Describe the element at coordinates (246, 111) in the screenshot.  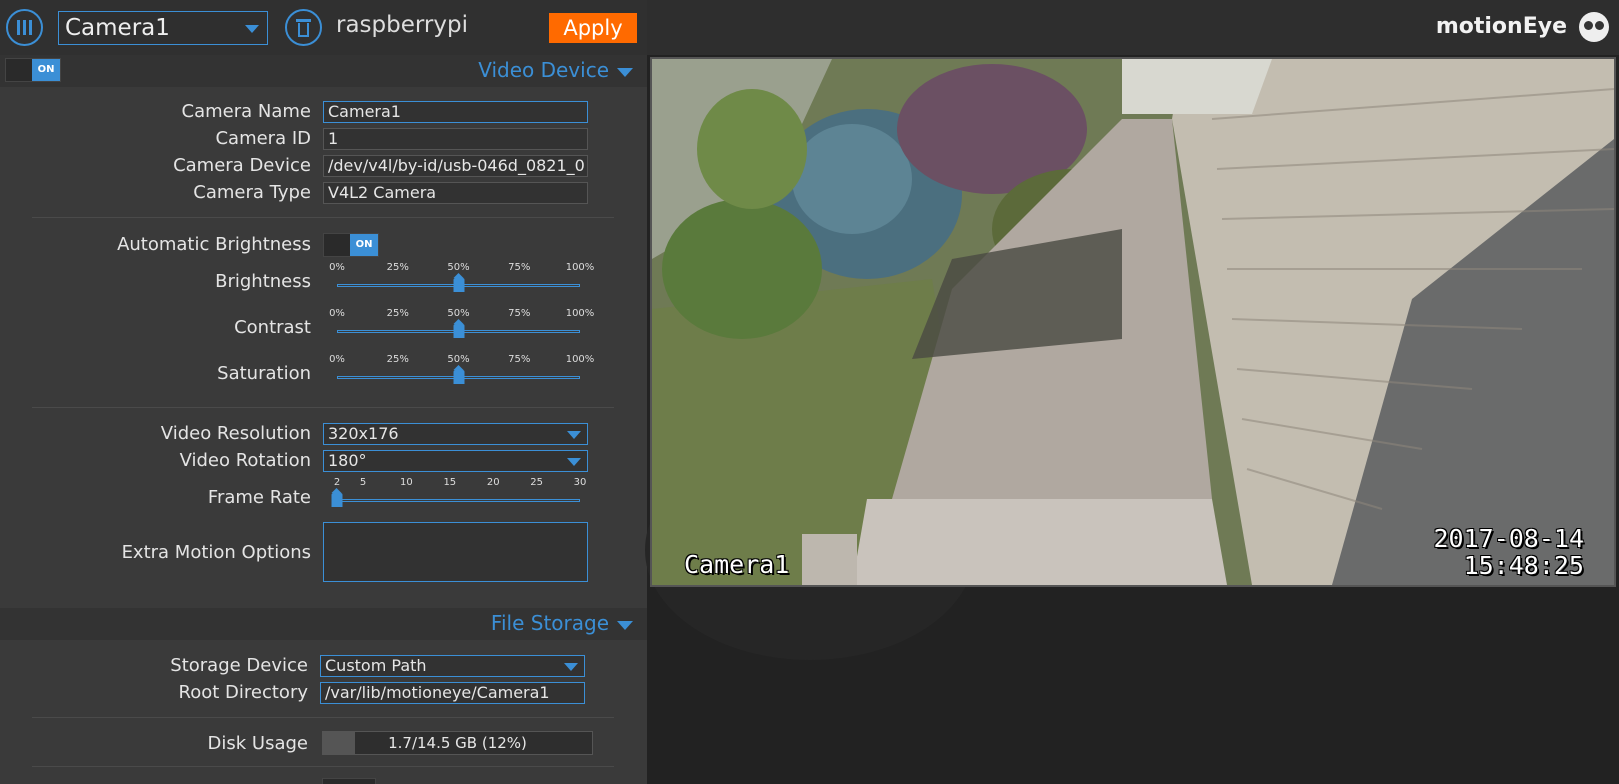
I see `camera-name-label: Camera Name` at that location.